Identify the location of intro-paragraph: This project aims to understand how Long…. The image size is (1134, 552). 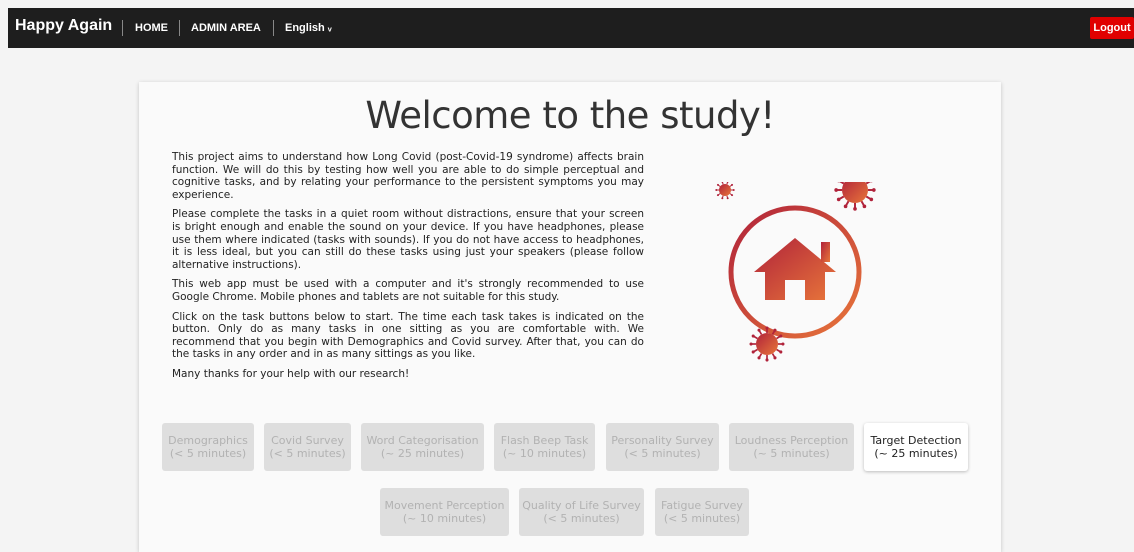
(408, 176).